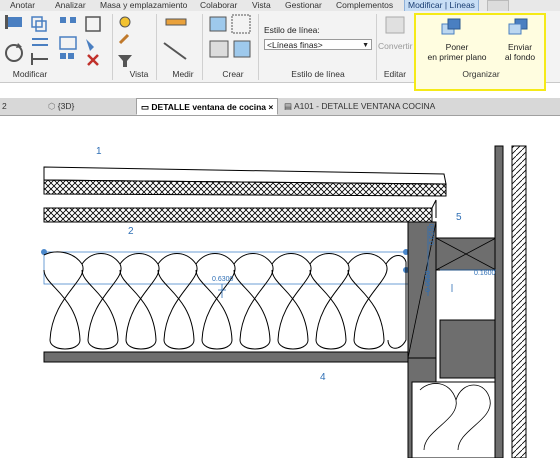  I want to click on tab-detalle-ventana: ▭ DETALLE ventana de cocina ×, so click(207, 106).